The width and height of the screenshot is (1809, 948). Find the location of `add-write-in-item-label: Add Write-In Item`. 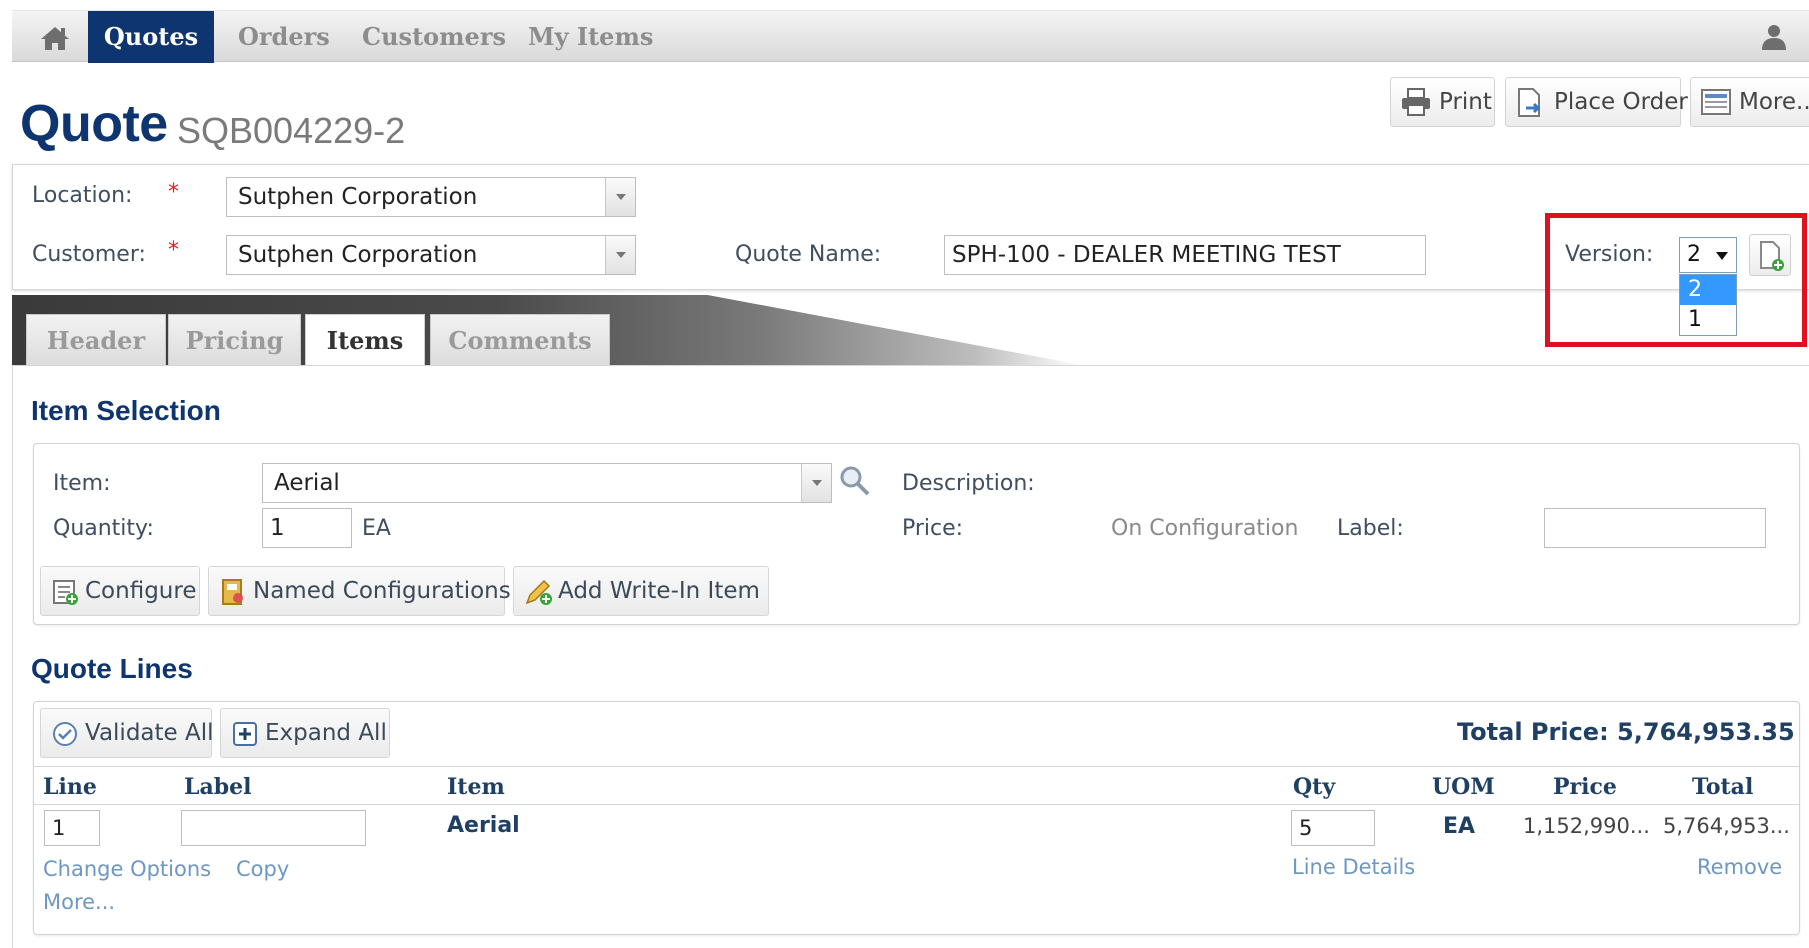

add-write-in-item-label: Add Write-In Item is located at coordinates (659, 591).